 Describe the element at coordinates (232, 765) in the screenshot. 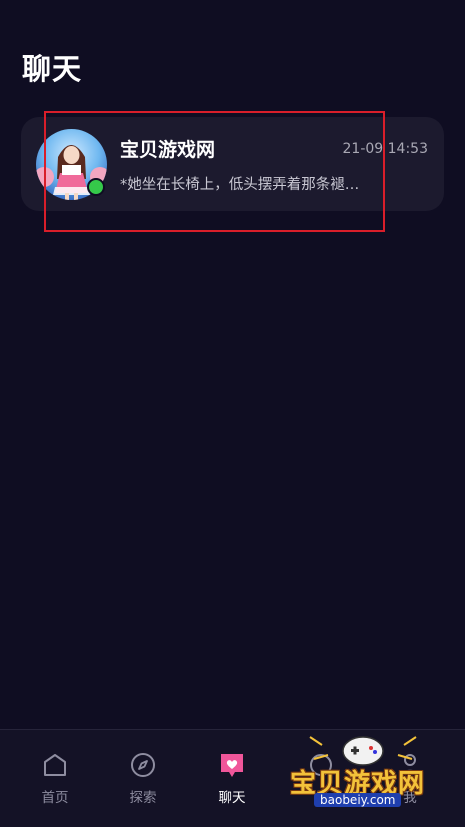

I see `chat-heart-icon` at that location.